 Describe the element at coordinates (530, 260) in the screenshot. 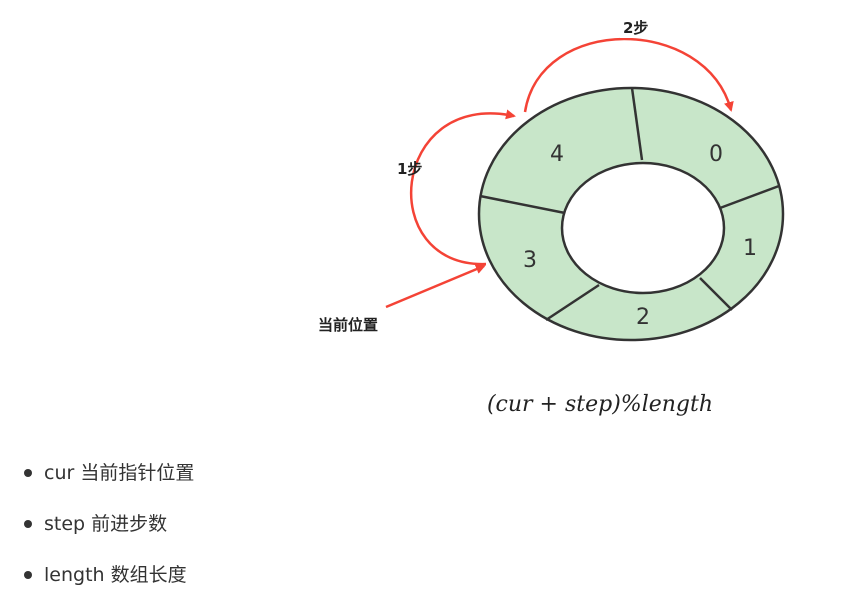

I see `segment-label-3: 3` at that location.